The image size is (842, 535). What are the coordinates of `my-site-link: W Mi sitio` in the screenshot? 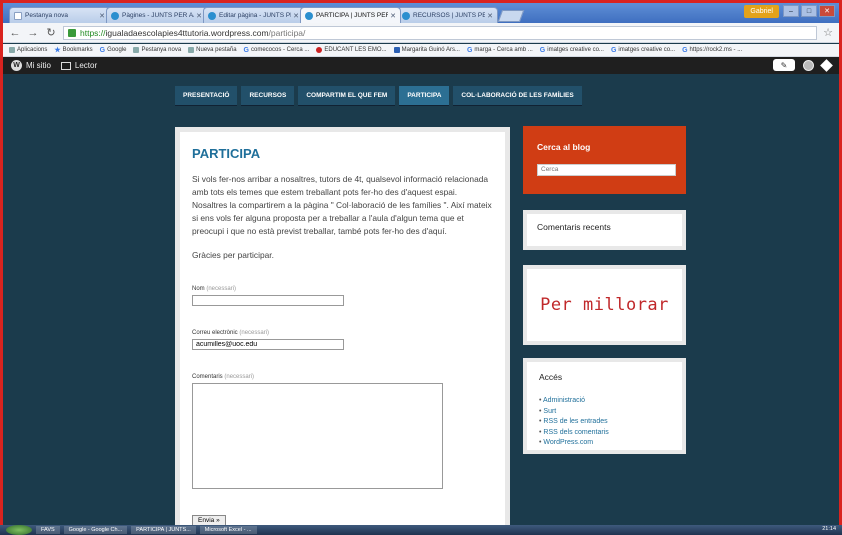 It's located at (31, 65).